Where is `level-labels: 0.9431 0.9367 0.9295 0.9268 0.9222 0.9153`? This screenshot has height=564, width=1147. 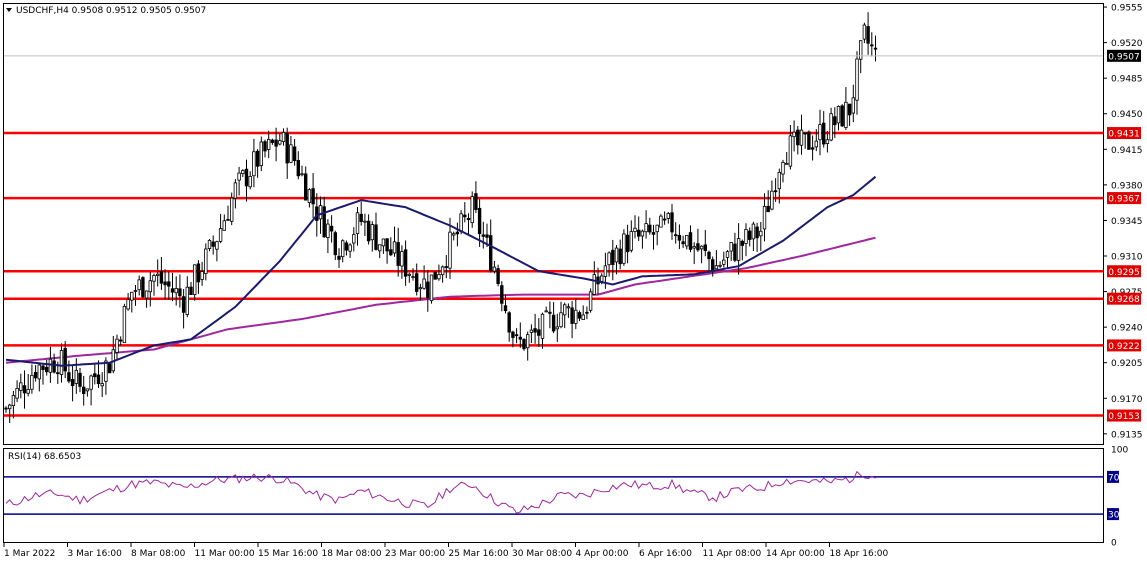
level-labels: 0.9431 0.9367 0.9295 0.9268 0.9222 0.9153 is located at coordinates (1124, 274).